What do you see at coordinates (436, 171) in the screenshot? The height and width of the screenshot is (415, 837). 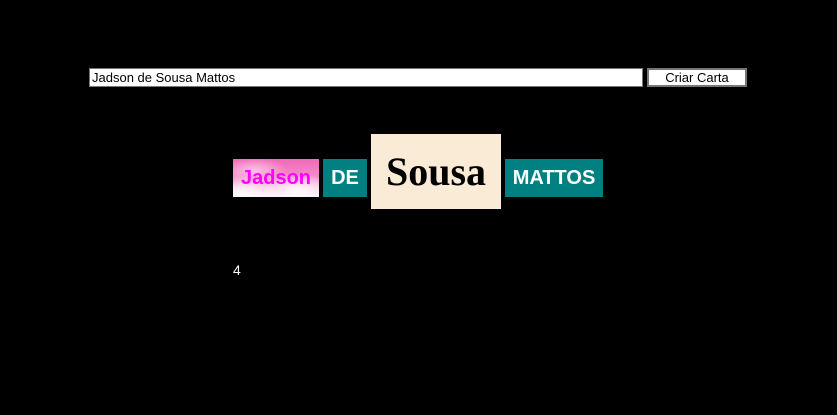 I see `letter-word: Sousa` at bounding box center [436, 171].